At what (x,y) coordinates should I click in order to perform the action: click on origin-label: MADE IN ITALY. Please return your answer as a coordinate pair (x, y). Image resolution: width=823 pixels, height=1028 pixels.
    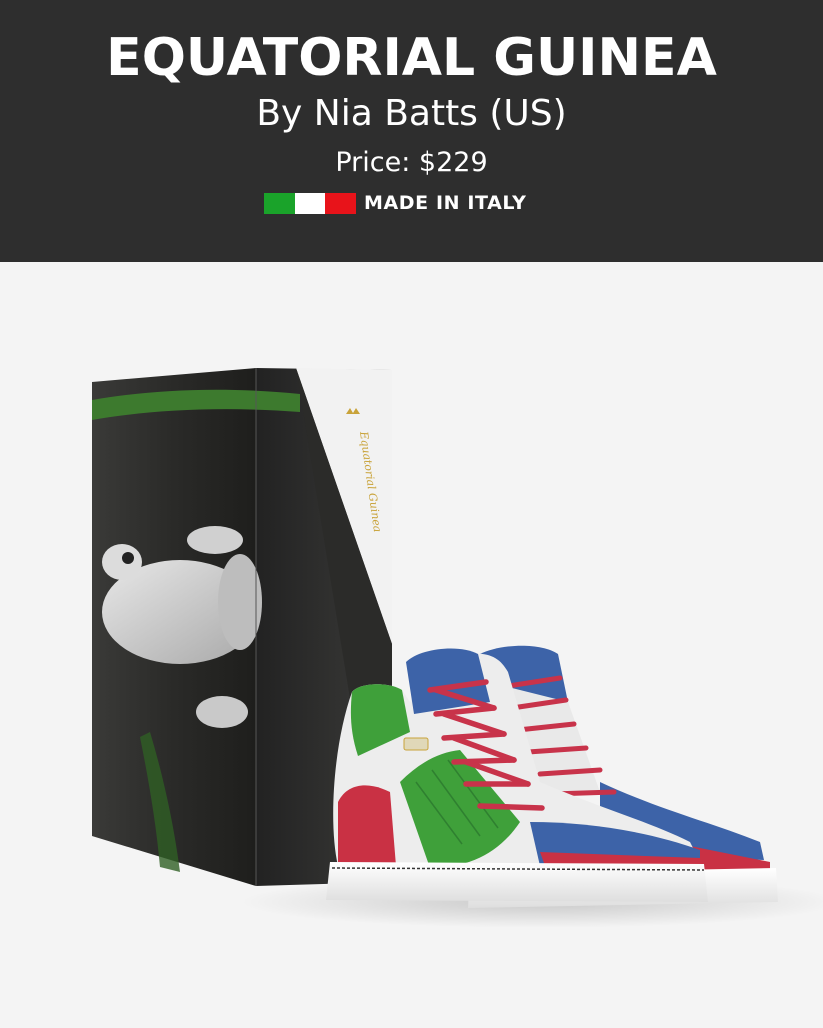
    Looking at the image, I should click on (445, 203).